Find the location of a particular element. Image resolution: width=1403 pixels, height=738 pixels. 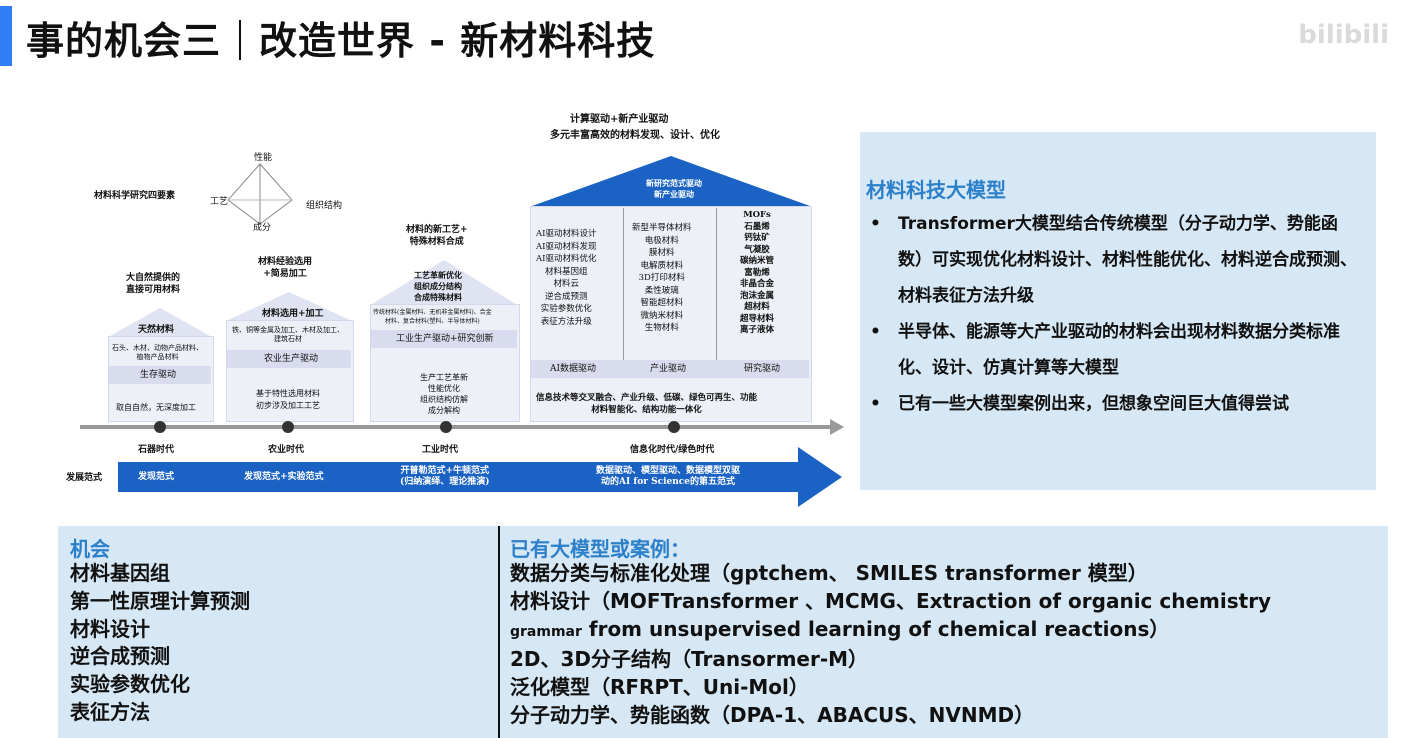

opportunity-item: 实验参数优化 is located at coordinates (130, 684).